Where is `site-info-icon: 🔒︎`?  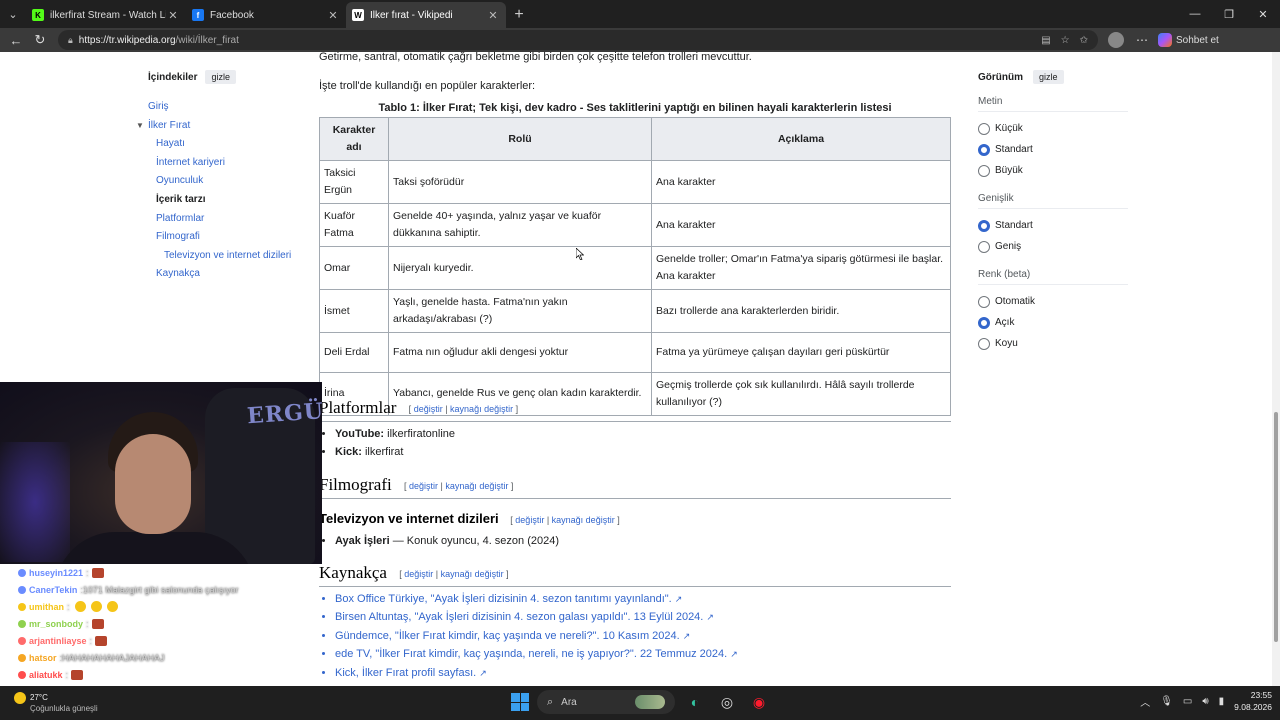
site-info-icon: 🔒︎ is located at coordinates (70, 40).